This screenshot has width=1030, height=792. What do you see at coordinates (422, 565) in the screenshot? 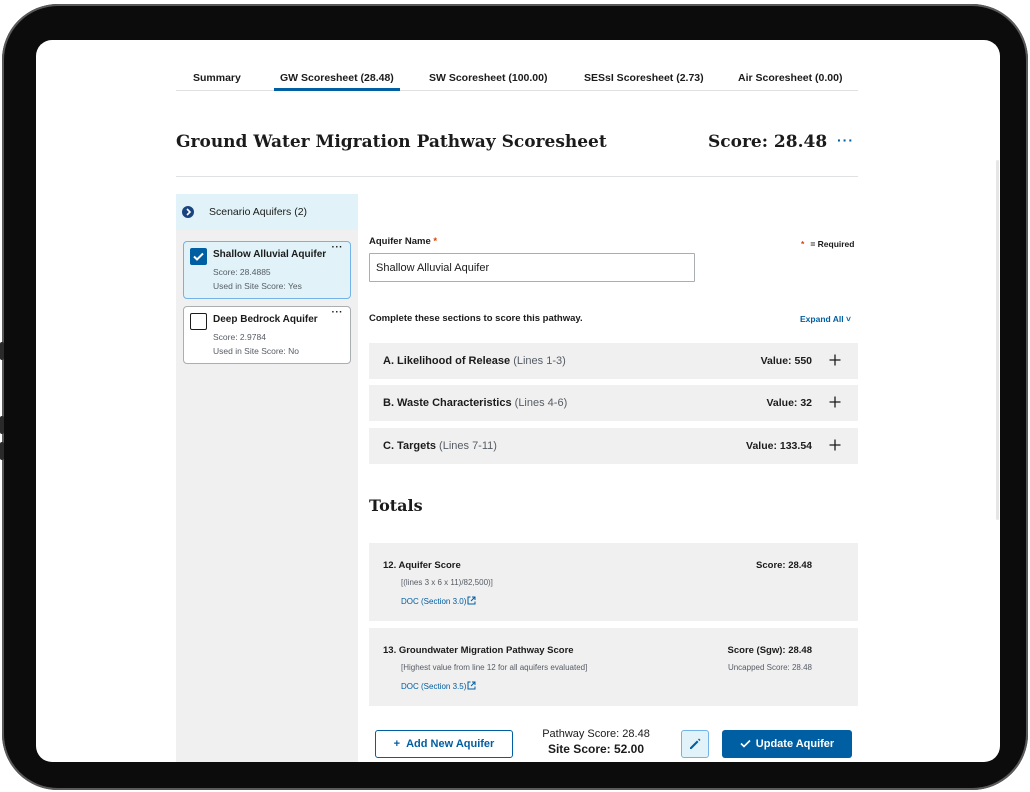
I see `total-title: 12. Aquifer Score` at bounding box center [422, 565].